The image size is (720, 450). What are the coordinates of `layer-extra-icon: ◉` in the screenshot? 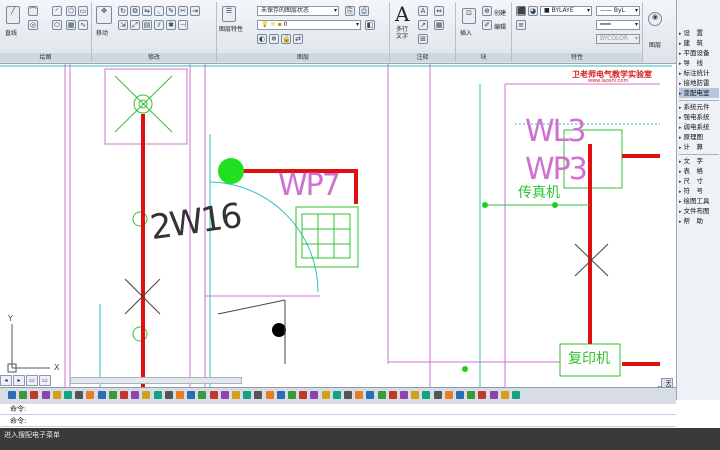 It's located at (655, 19).